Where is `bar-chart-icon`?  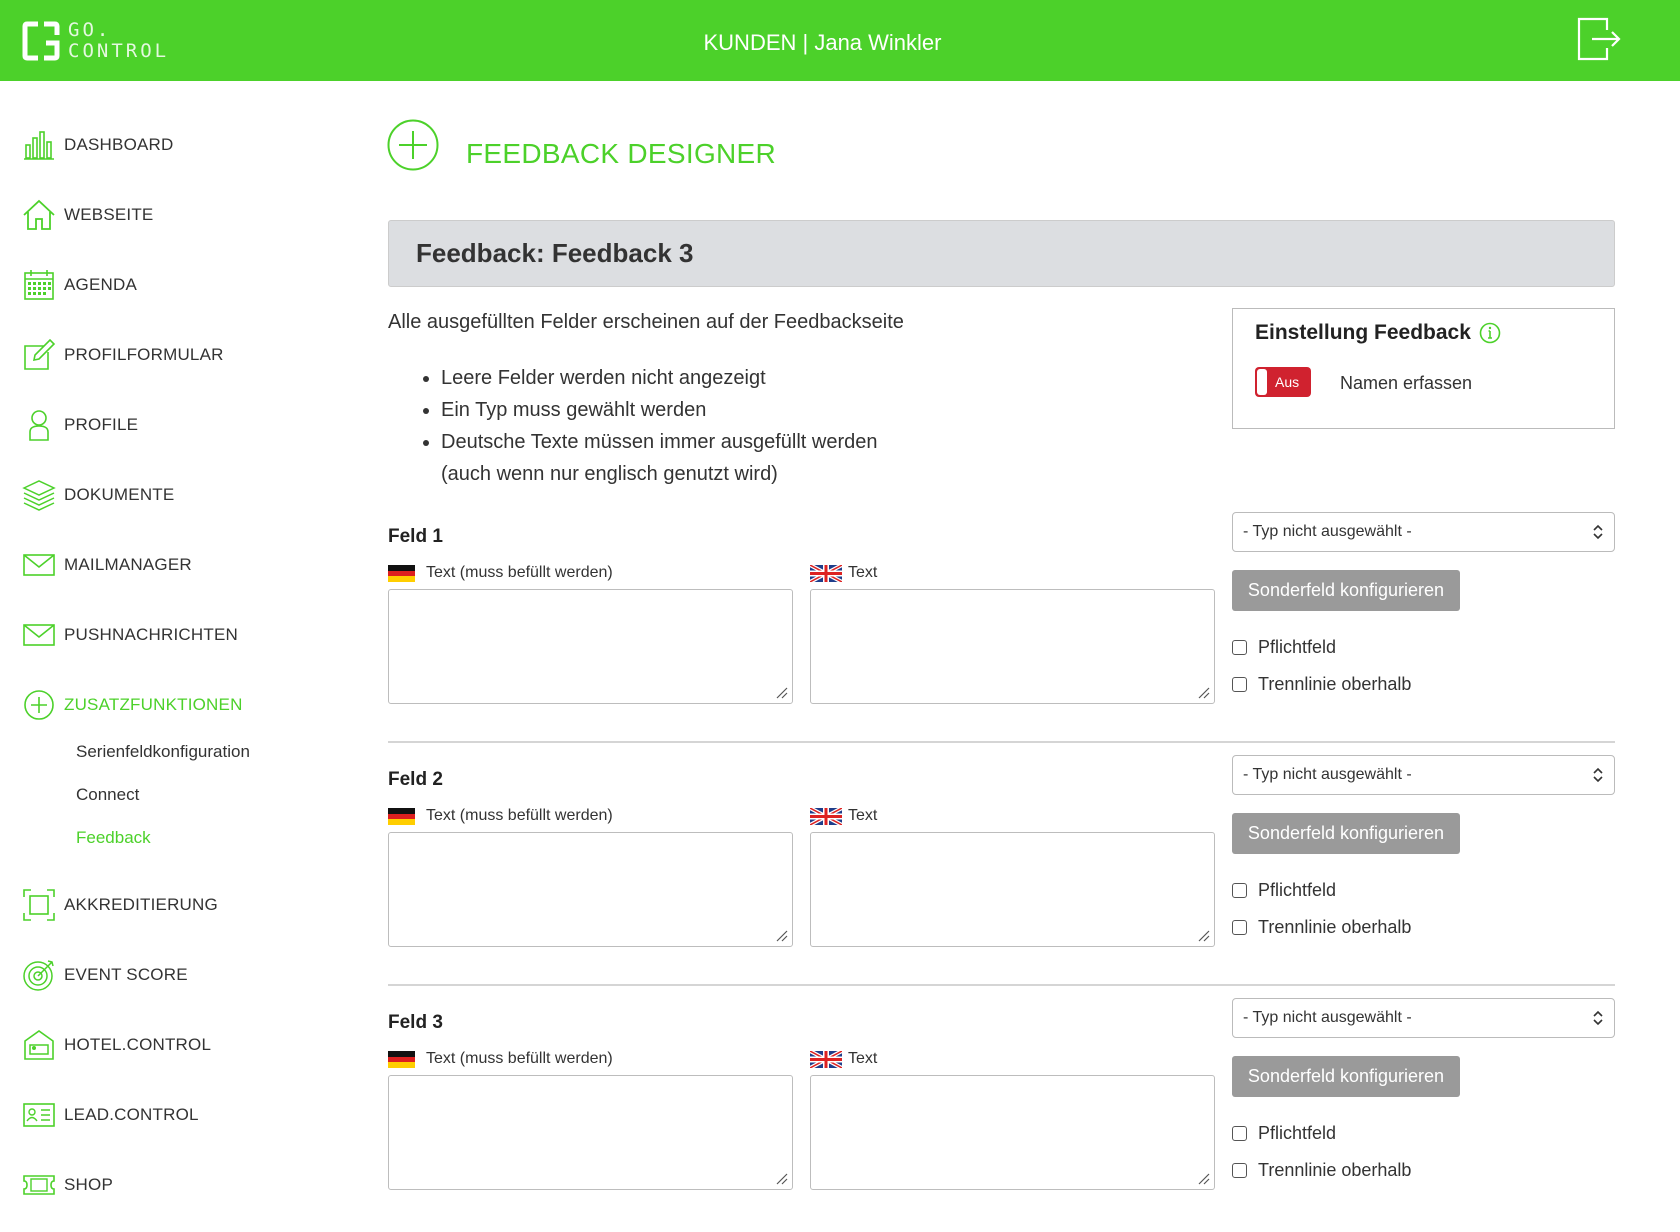 bar-chart-icon is located at coordinates (39, 145).